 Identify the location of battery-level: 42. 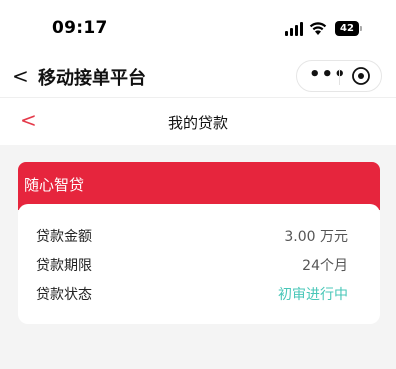
(347, 28).